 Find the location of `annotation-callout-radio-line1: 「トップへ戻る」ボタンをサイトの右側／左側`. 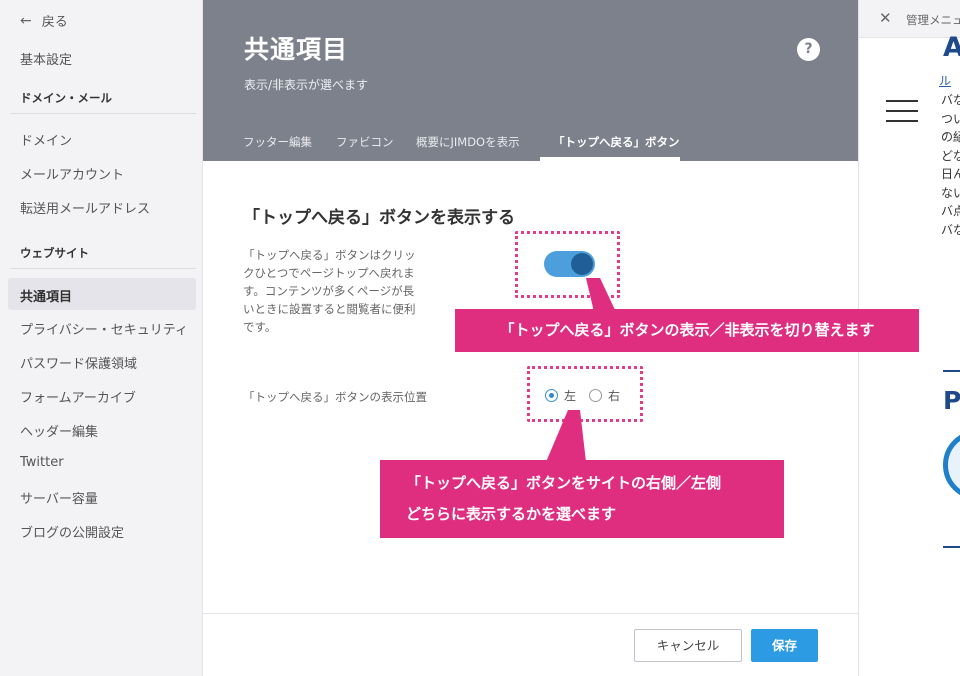

annotation-callout-radio-line1: 「トップへ戻る」ボタンをサイトの右側／左側 is located at coordinates (564, 483).